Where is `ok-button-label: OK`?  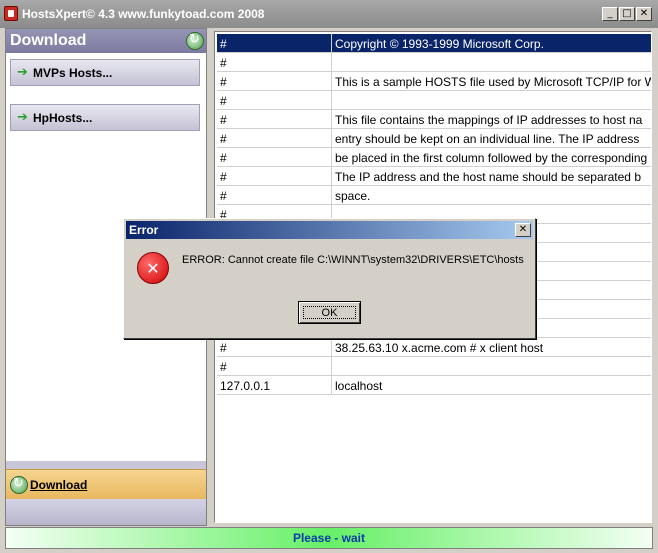 ok-button-label: OK is located at coordinates (329, 312).